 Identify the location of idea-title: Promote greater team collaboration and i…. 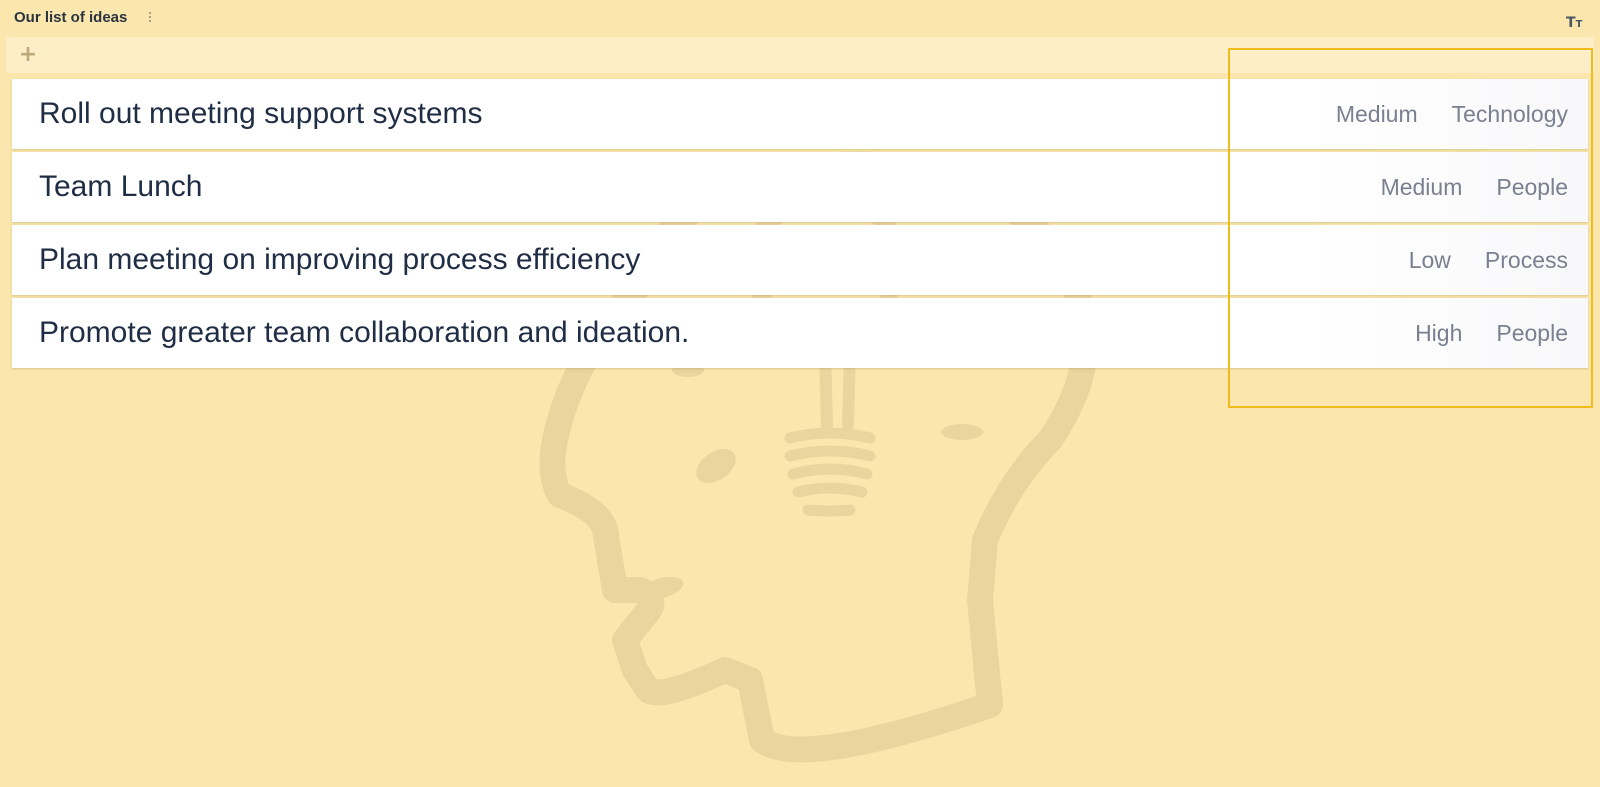
(364, 332).